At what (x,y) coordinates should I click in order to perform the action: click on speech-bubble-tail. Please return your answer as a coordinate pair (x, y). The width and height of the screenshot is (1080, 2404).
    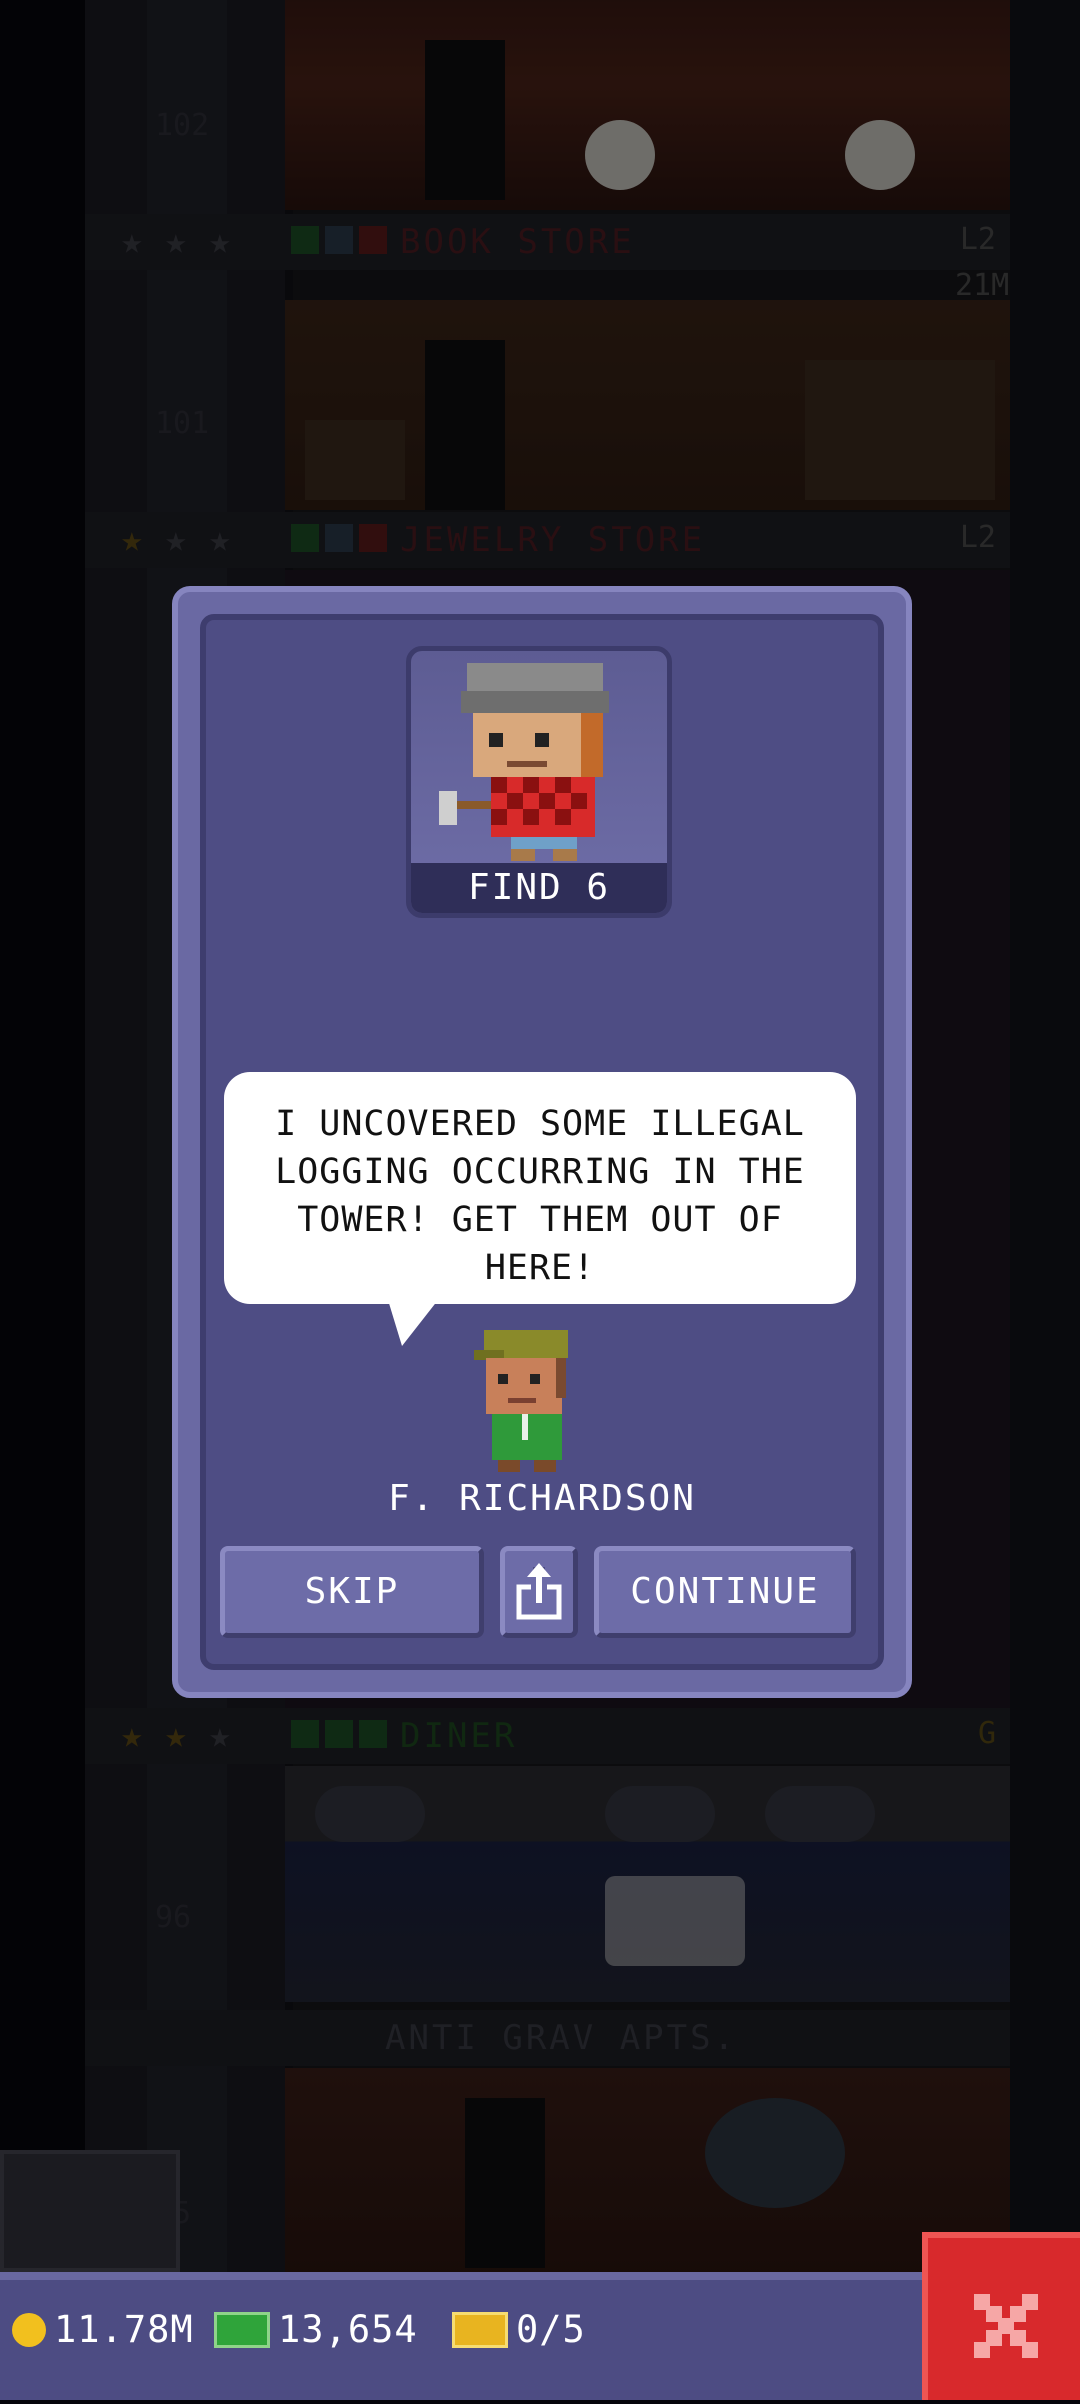
    Looking at the image, I should click on (413, 1323).